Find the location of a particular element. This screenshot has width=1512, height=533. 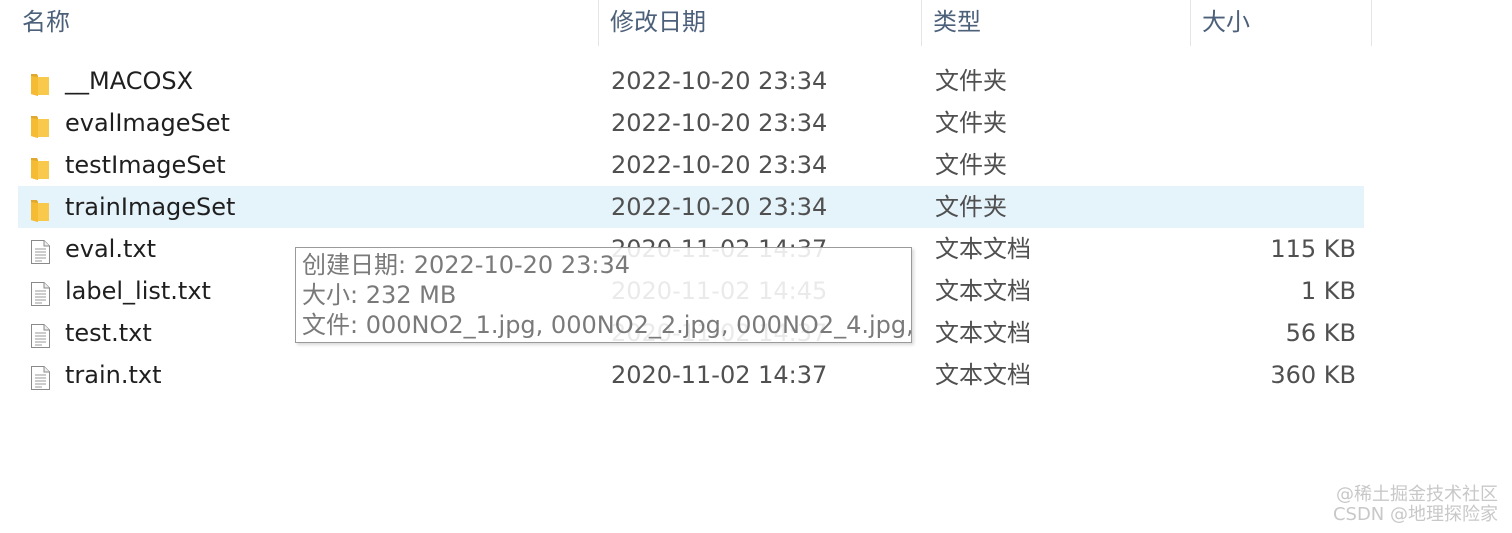

file-row: train.txt 2020-11-02 14:37 文本文档 360 KB is located at coordinates (691, 375).